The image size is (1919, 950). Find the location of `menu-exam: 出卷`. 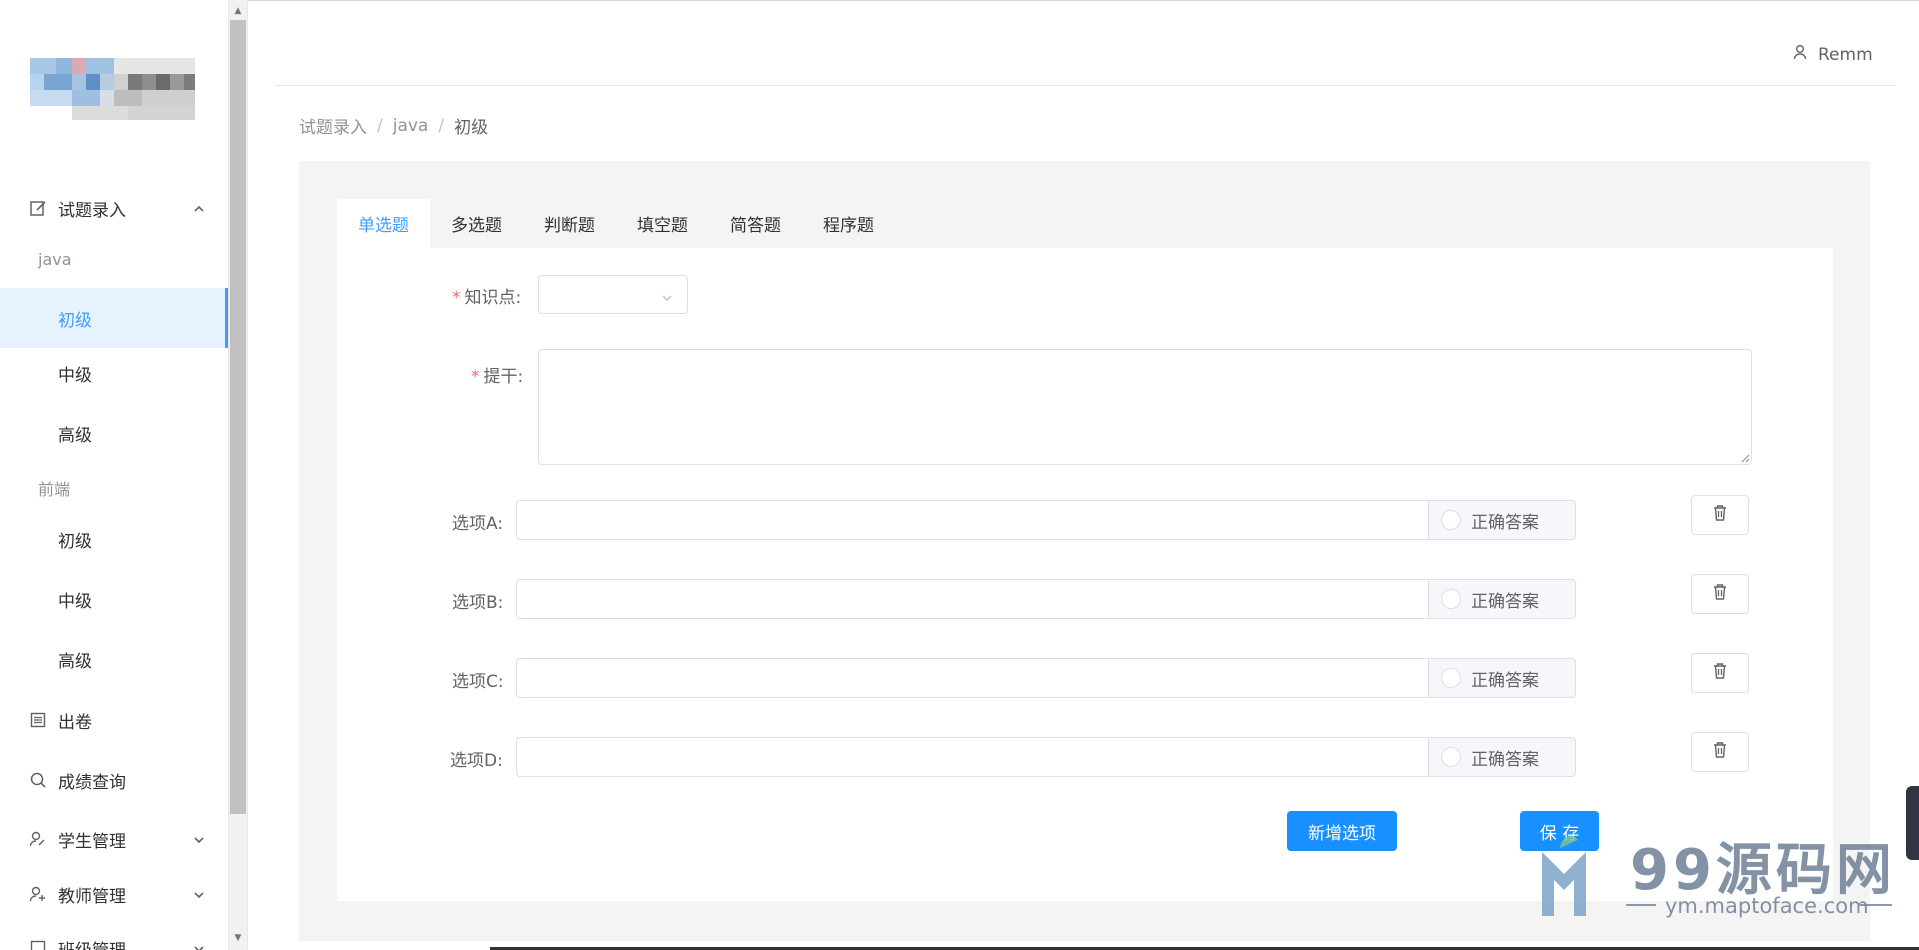

menu-exam: 出卷 is located at coordinates (114, 720).